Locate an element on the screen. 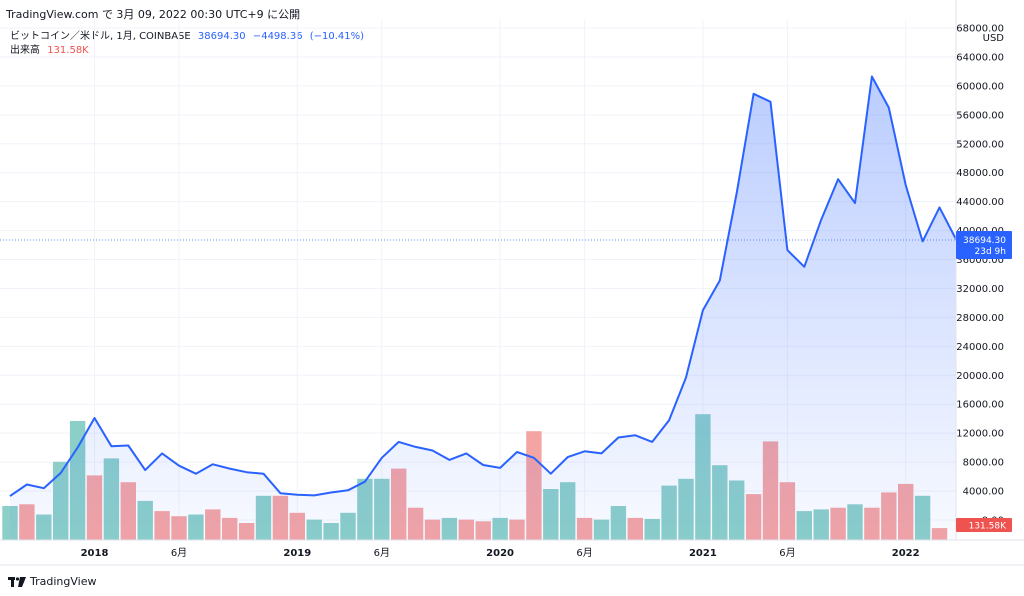 This screenshot has height=596, width=1024. y-tick-label: 64000.00 is located at coordinates (980, 57).